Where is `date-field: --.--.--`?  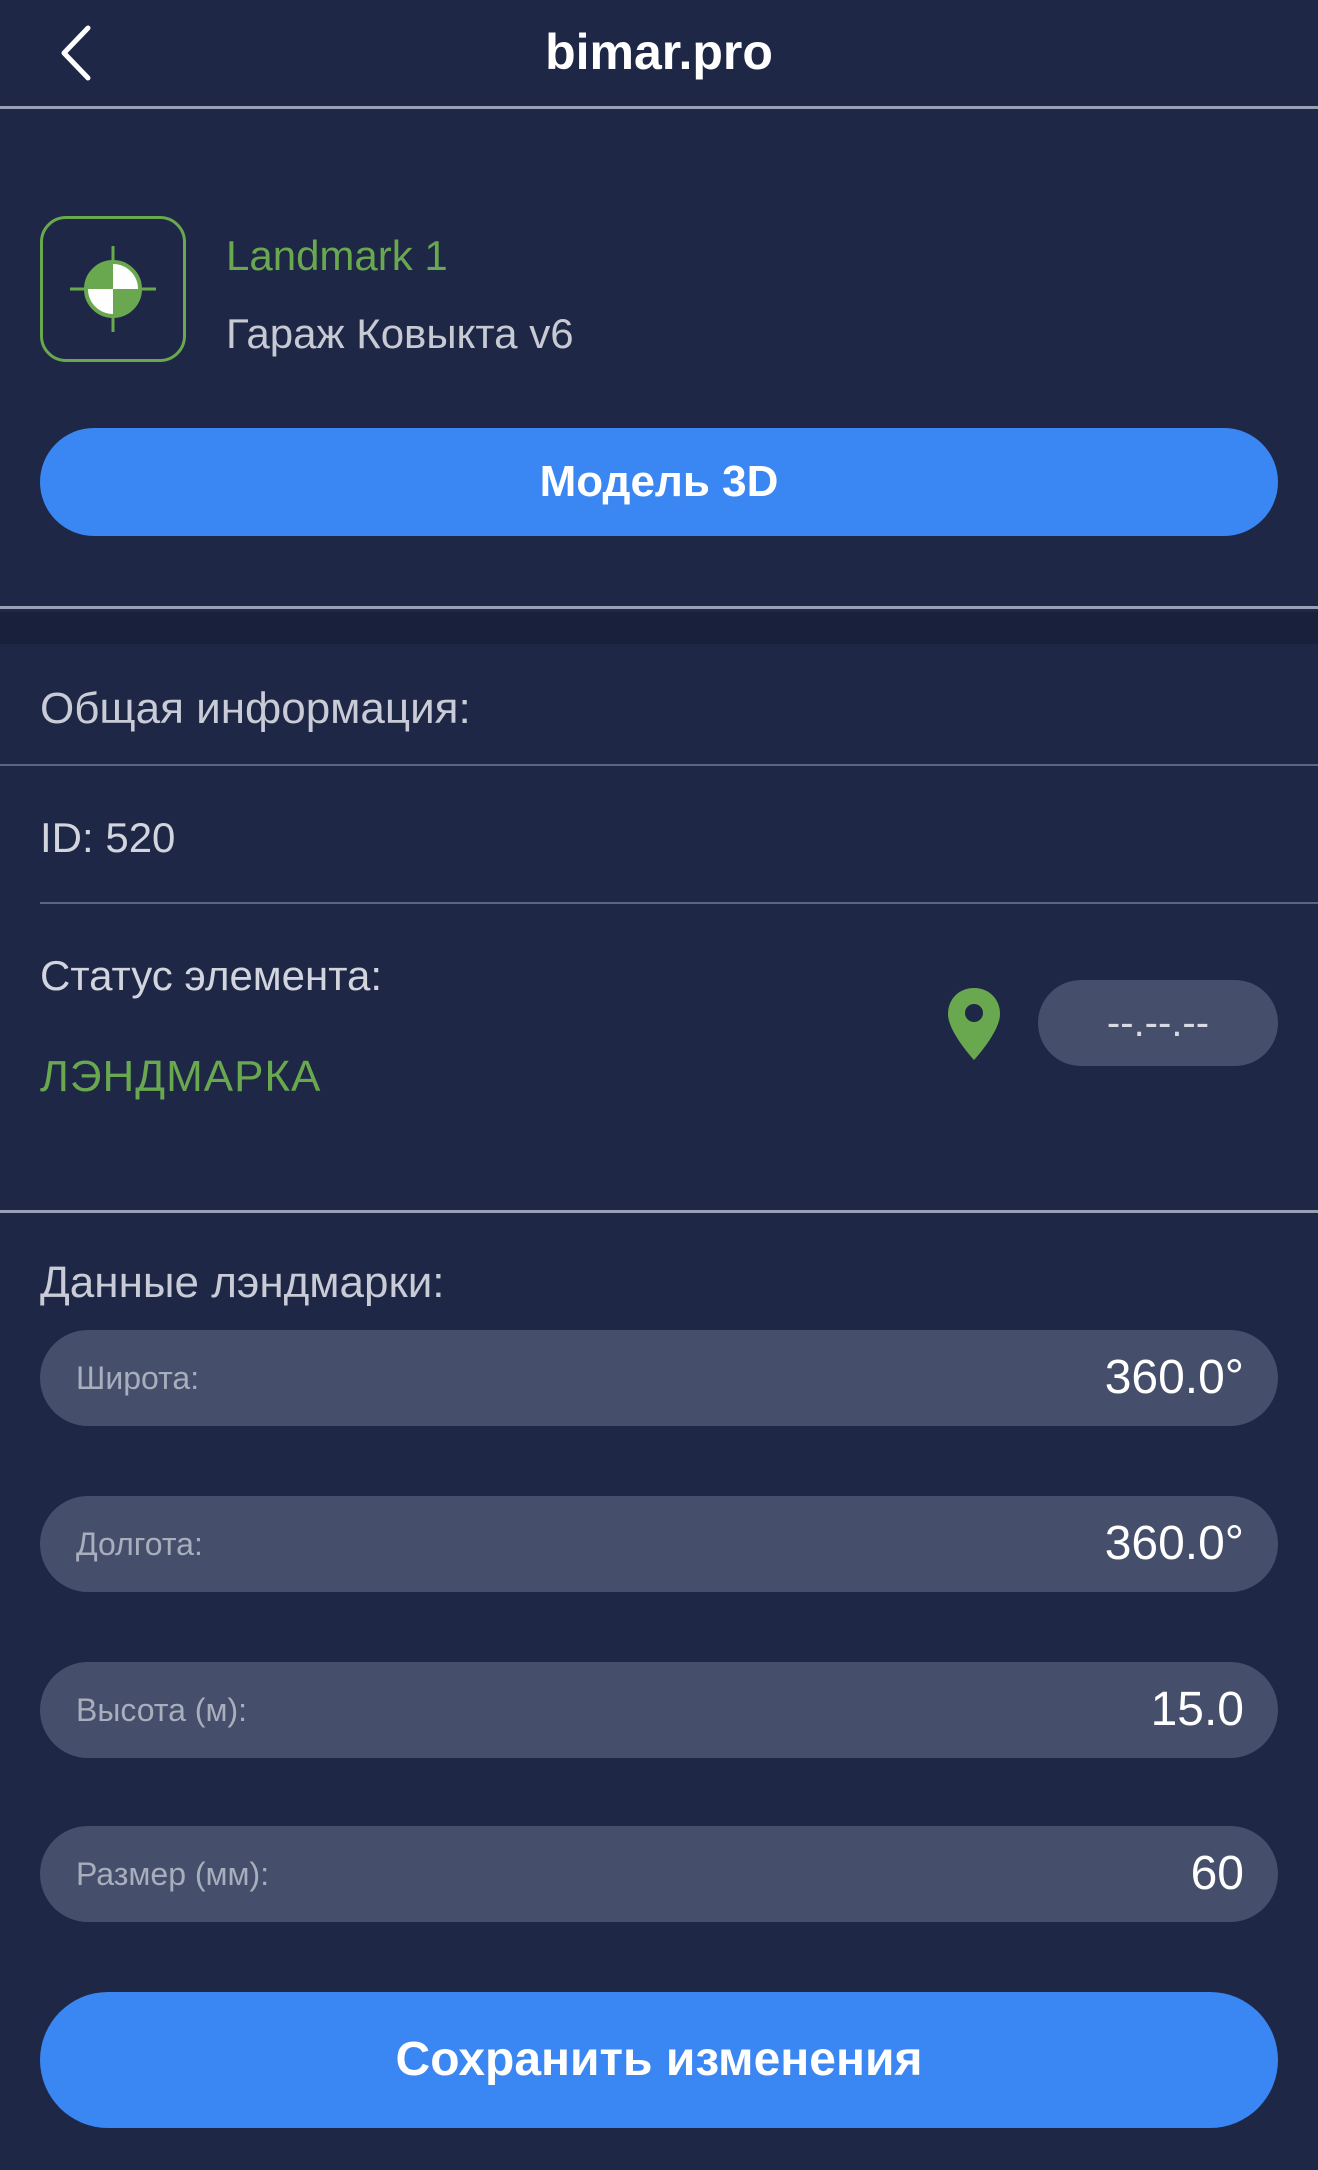
date-field: --.--.-- is located at coordinates (1158, 1023).